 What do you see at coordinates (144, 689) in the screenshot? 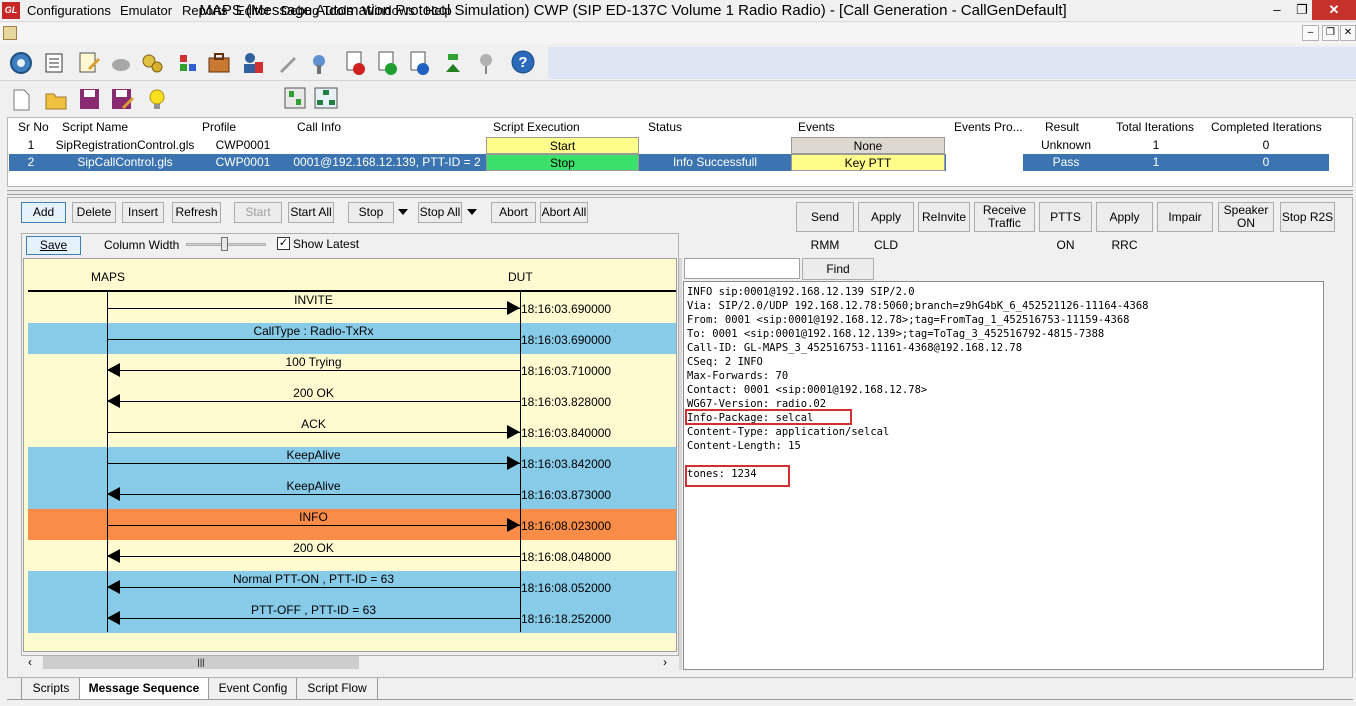
I see `tab-message-sequence: Message Sequence` at bounding box center [144, 689].